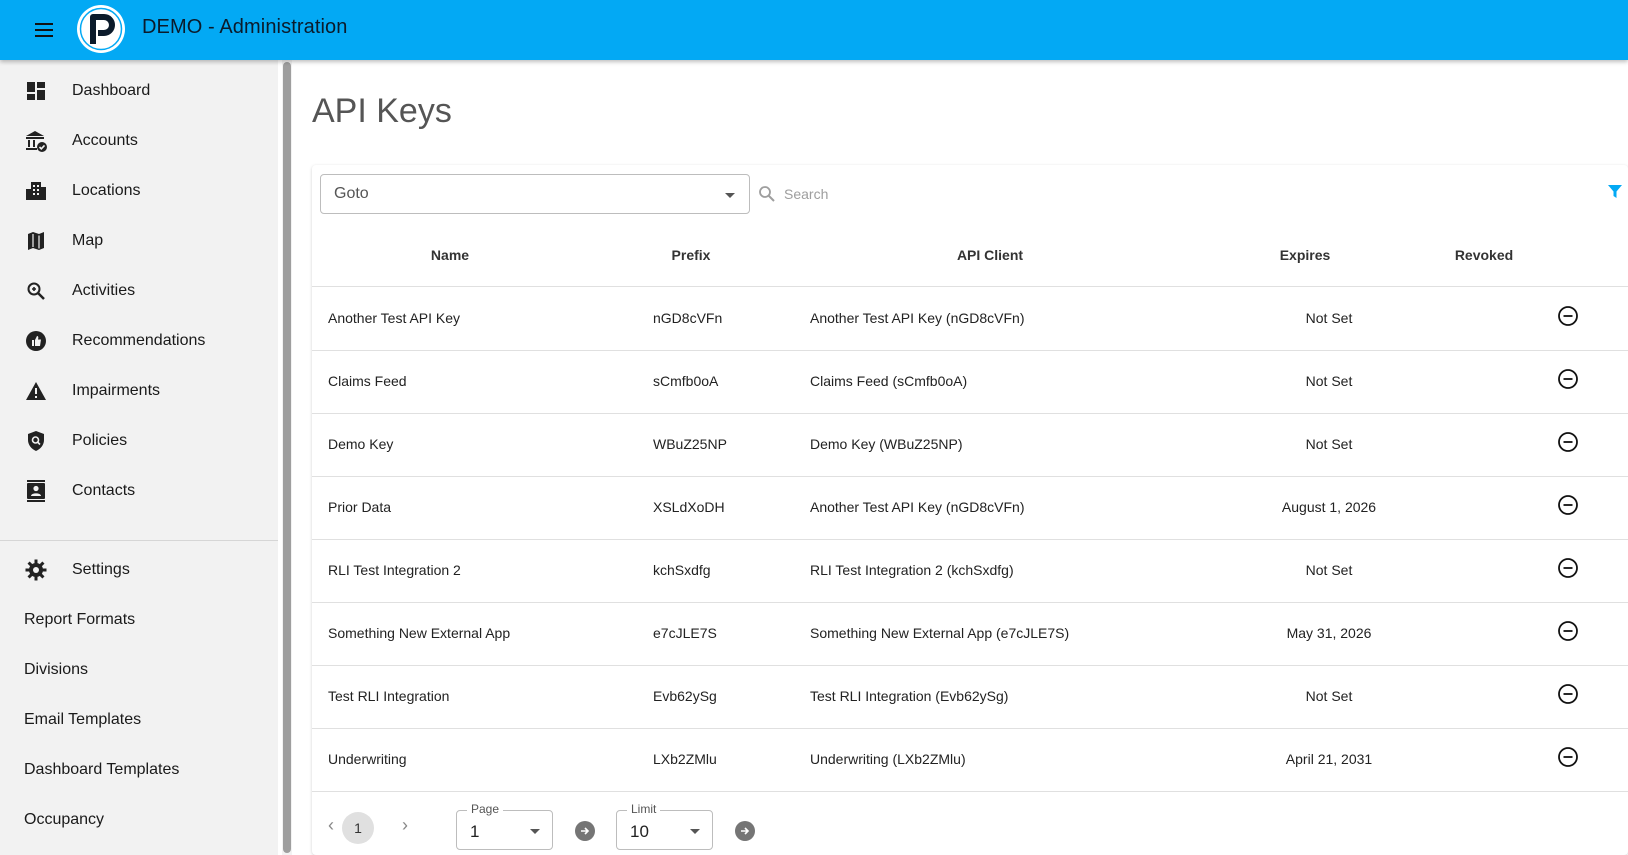 The height and width of the screenshot is (855, 1628). I want to click on policies-icon, so click(36, 441).